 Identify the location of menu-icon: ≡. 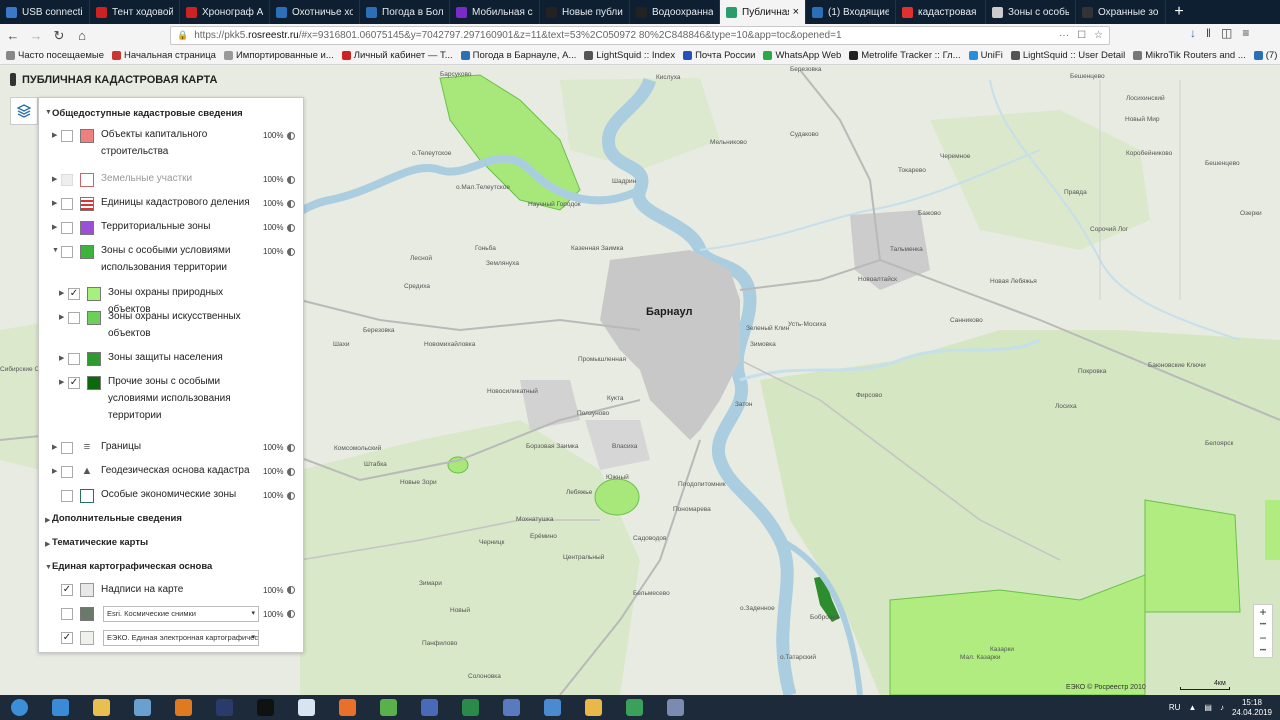
(1245, 33).